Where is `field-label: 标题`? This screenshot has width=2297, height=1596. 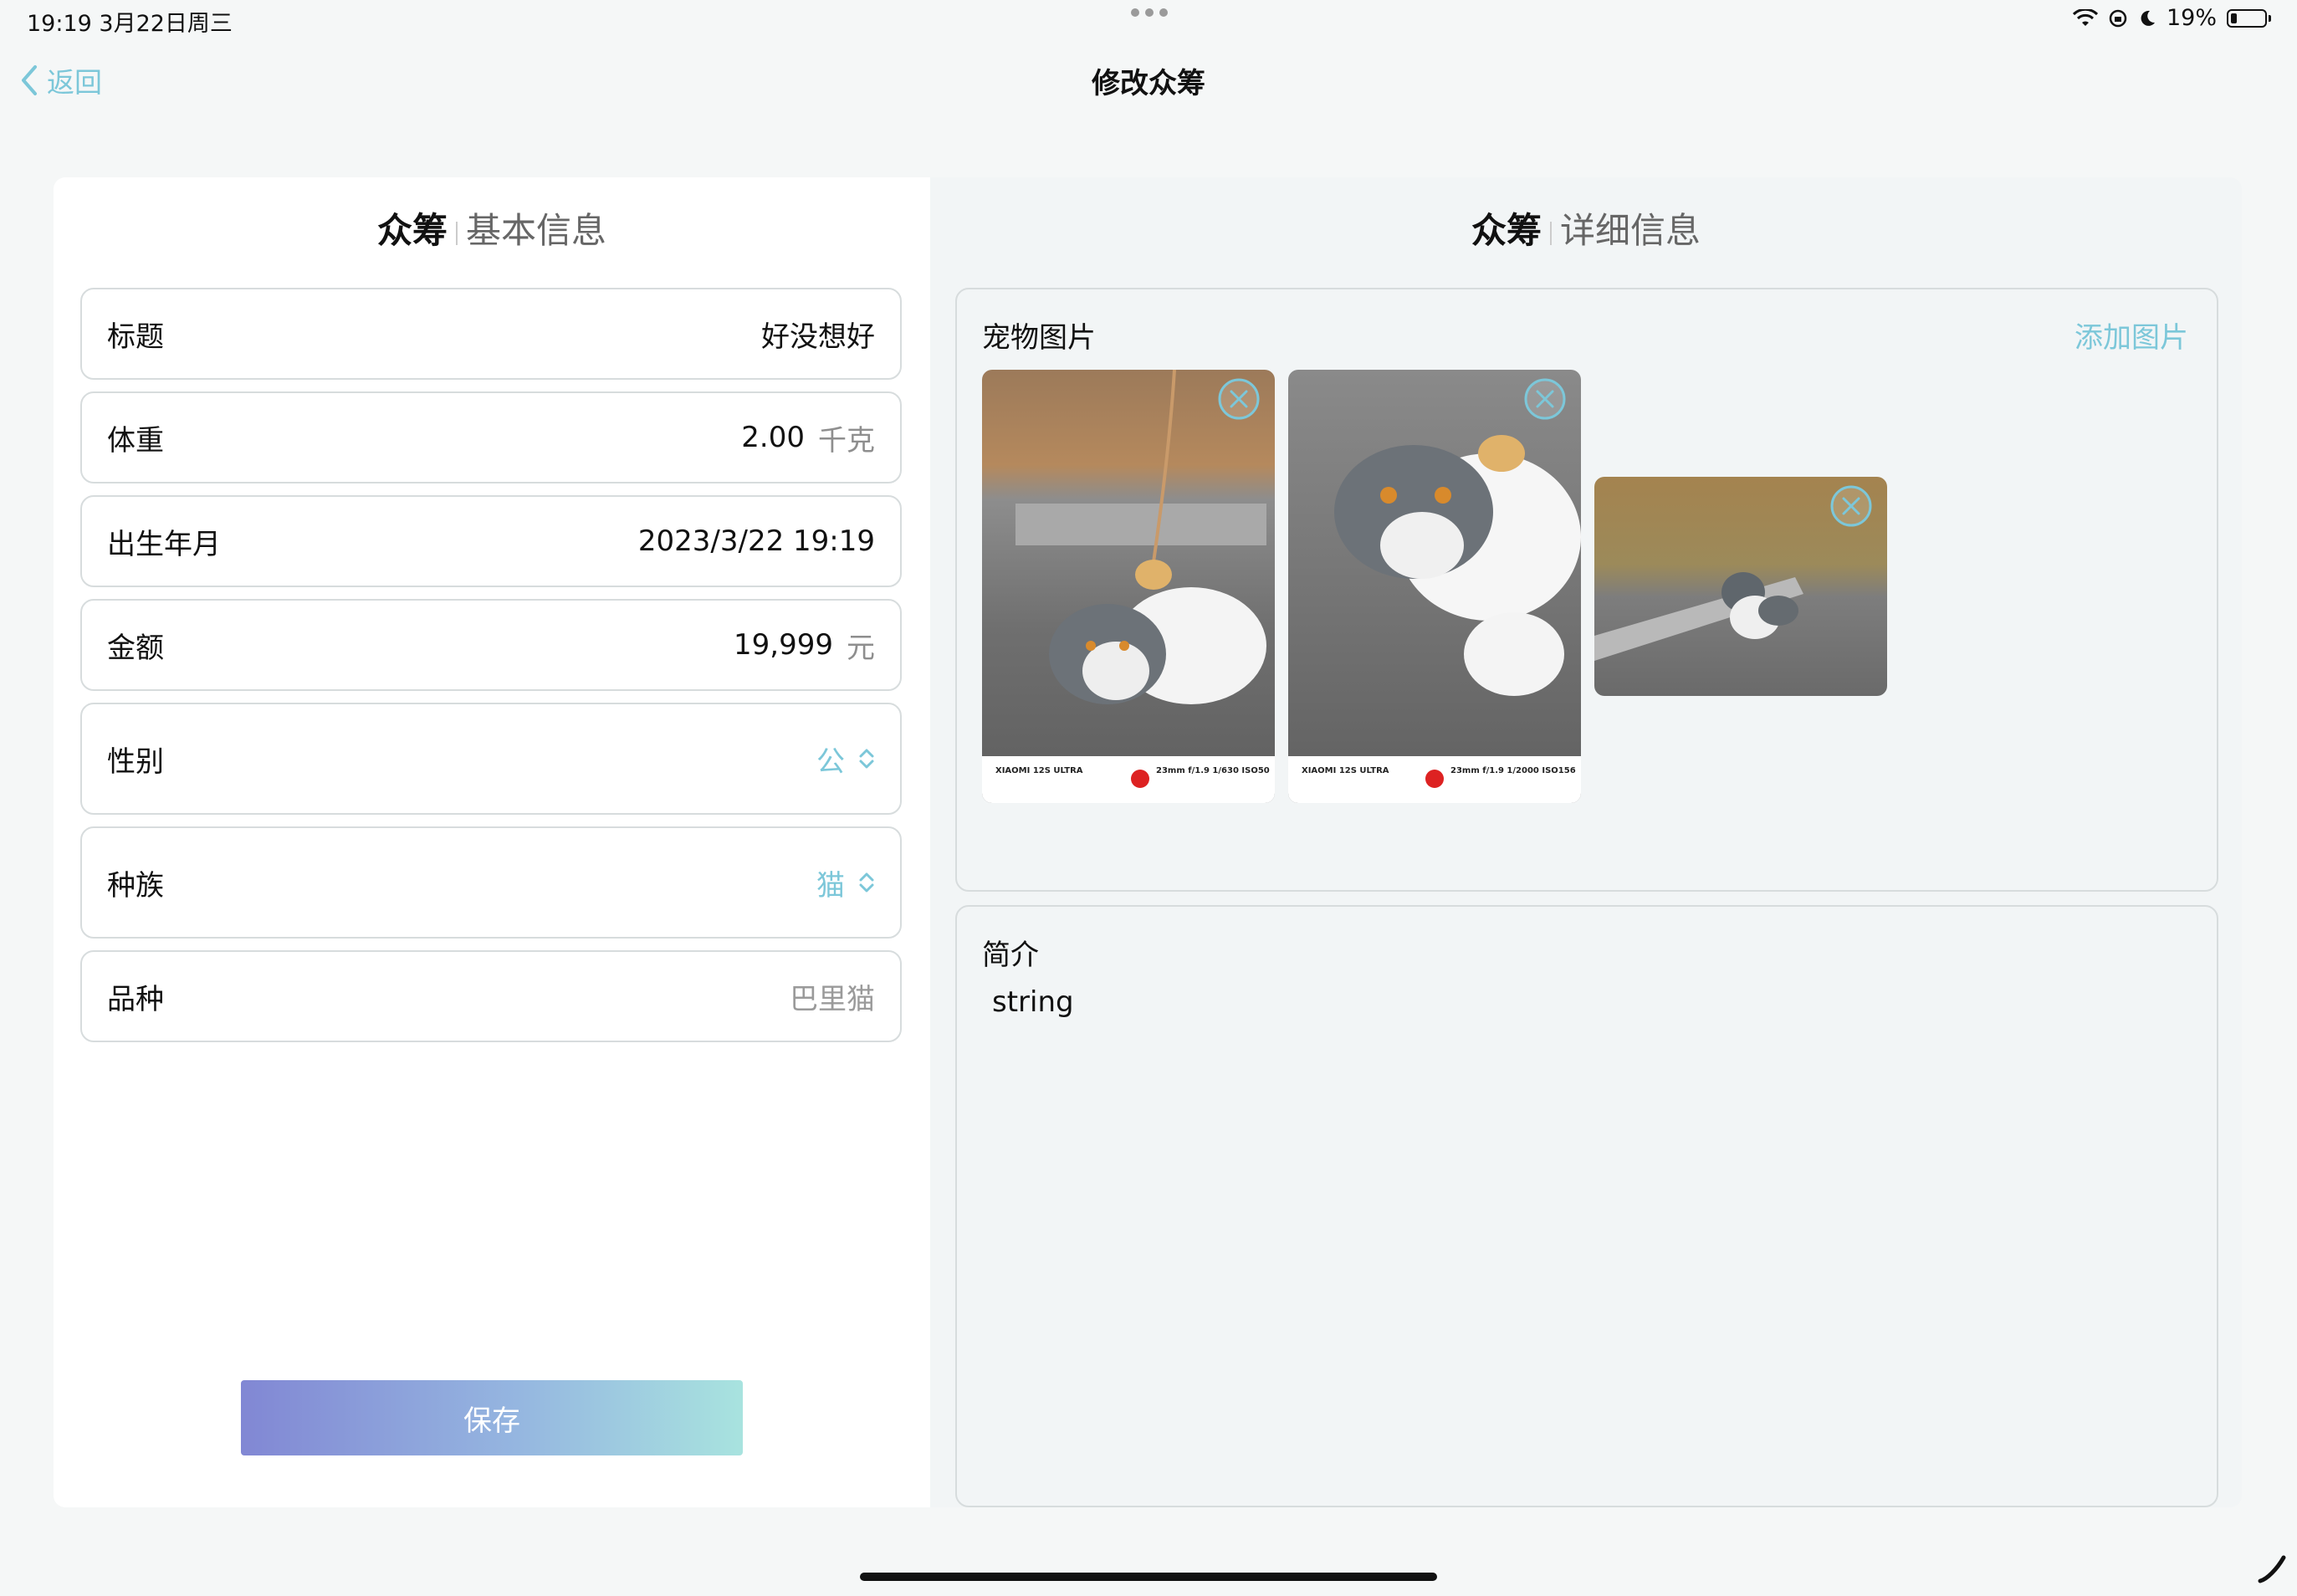
field-label: 标题 is located at coordinates (135, 337).